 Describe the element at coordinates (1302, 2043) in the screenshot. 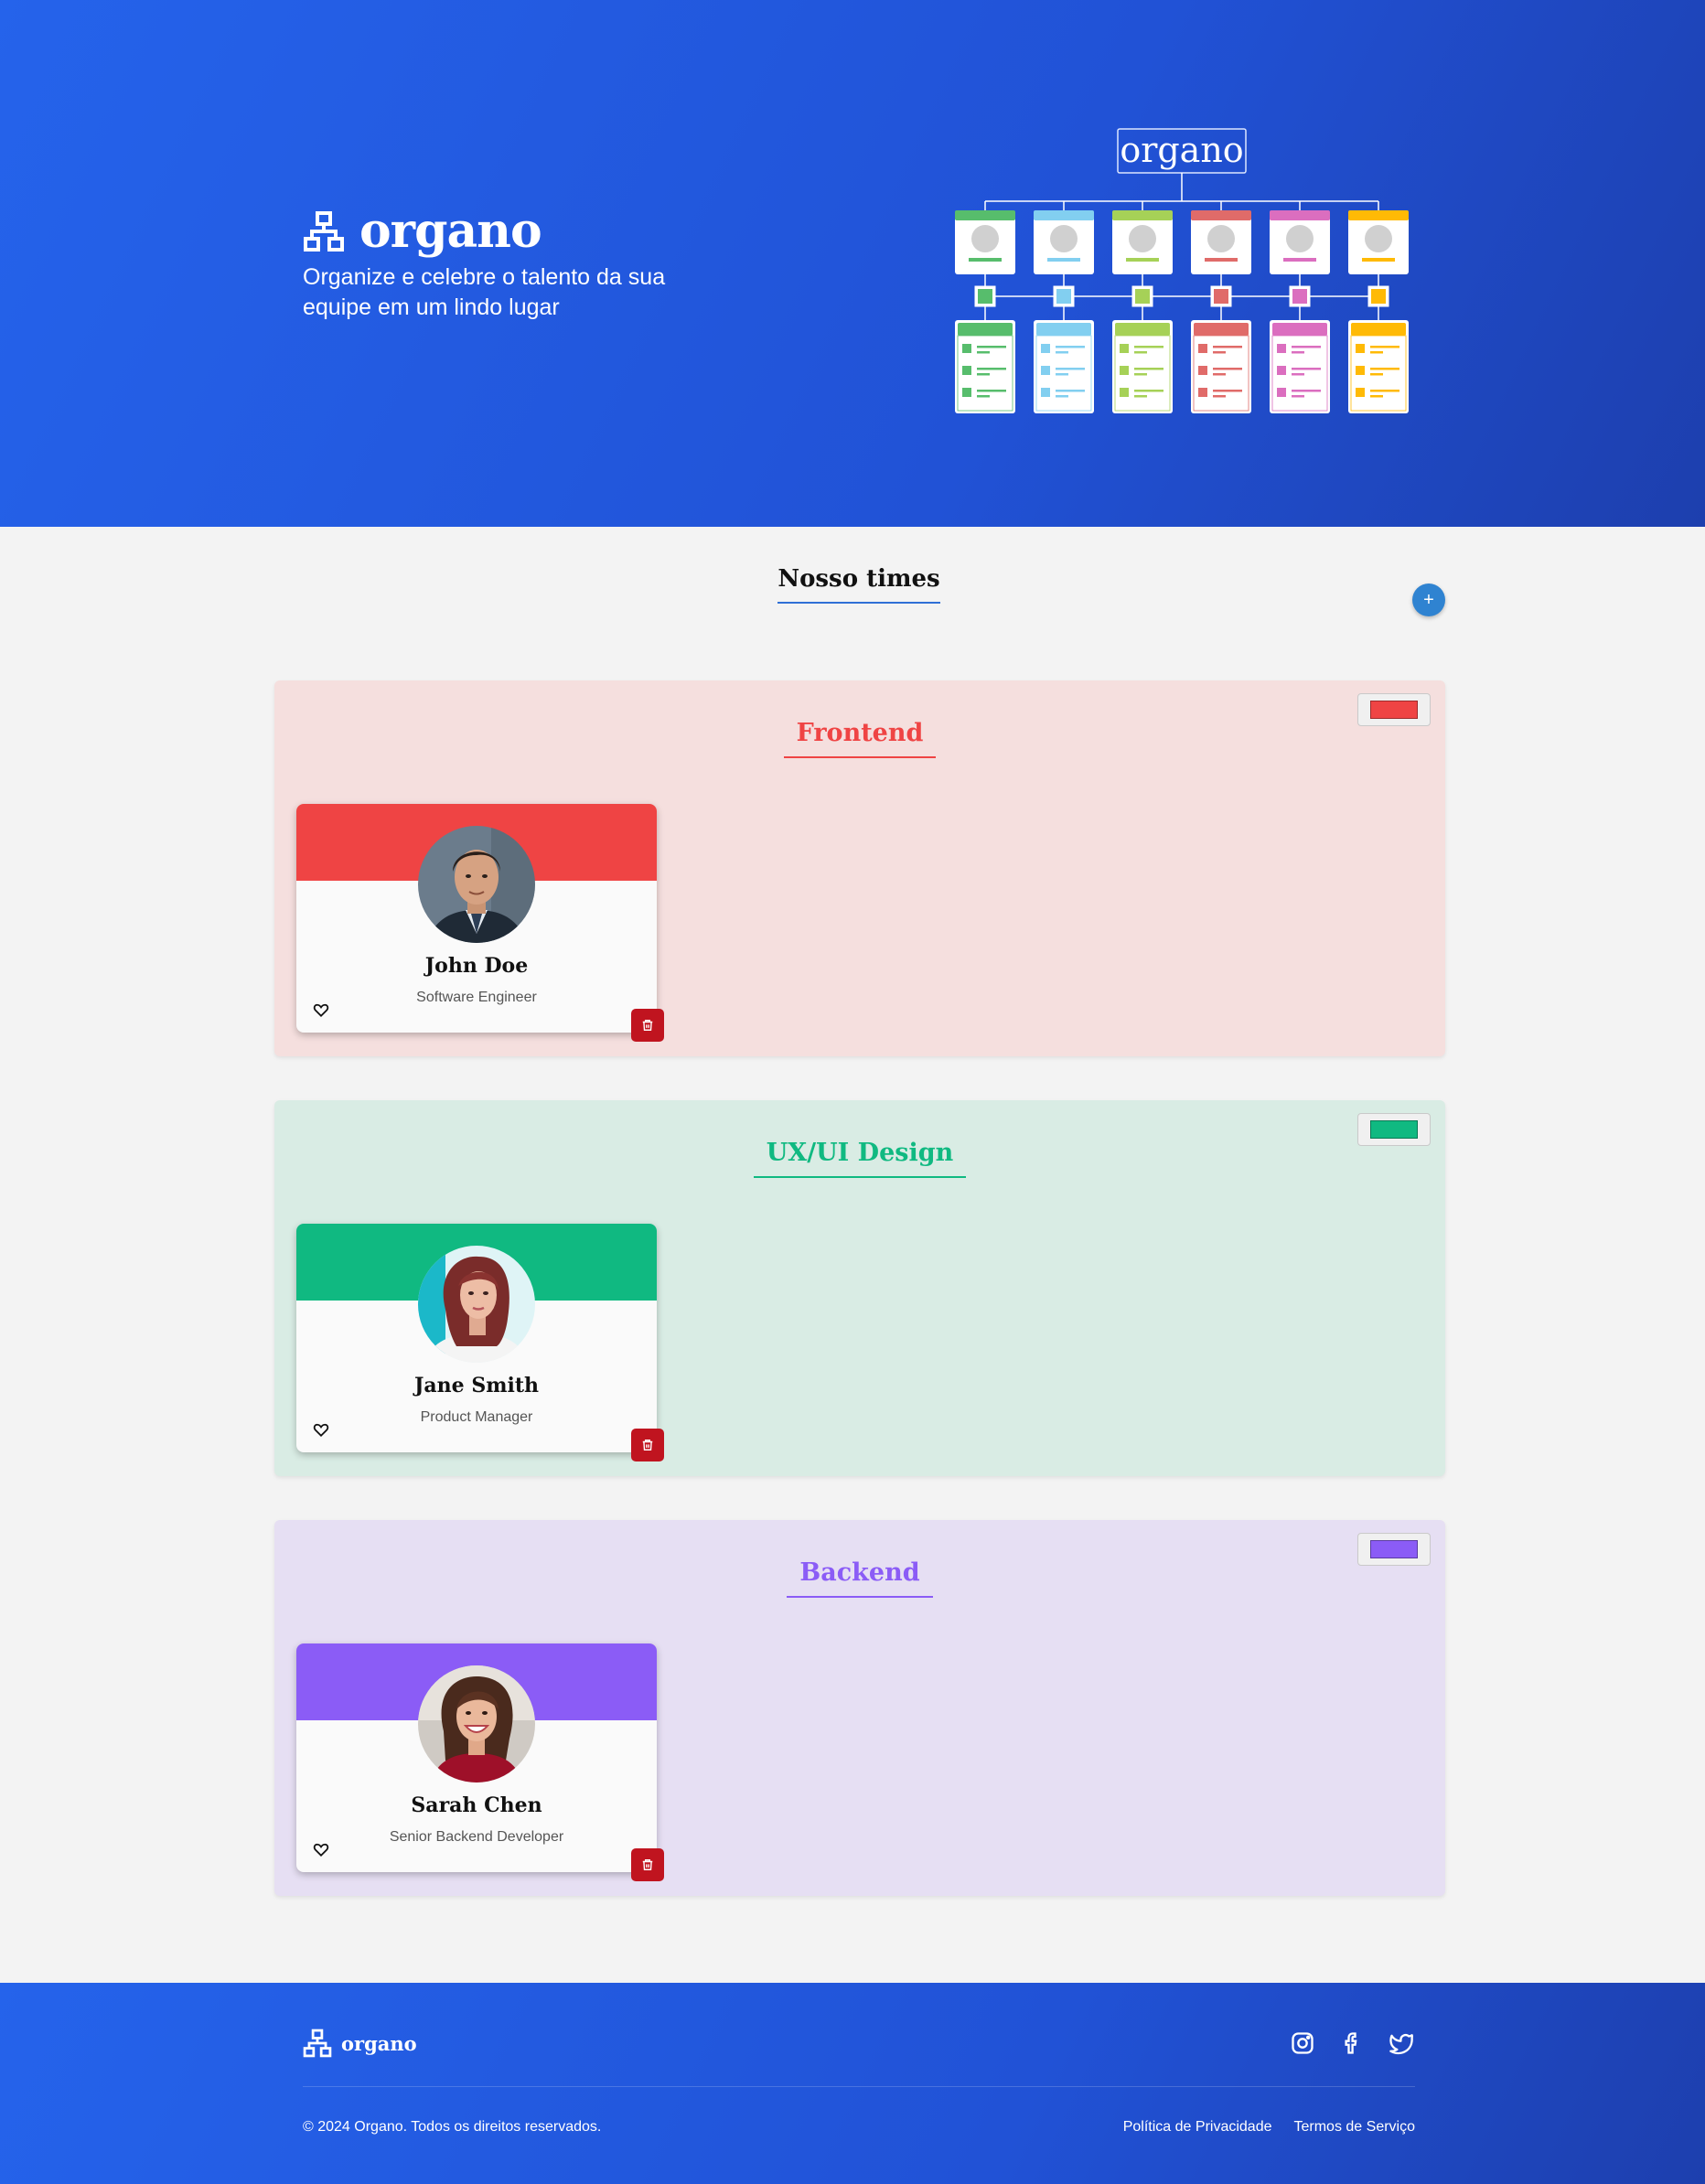

I see `instagram-icon` at that location.